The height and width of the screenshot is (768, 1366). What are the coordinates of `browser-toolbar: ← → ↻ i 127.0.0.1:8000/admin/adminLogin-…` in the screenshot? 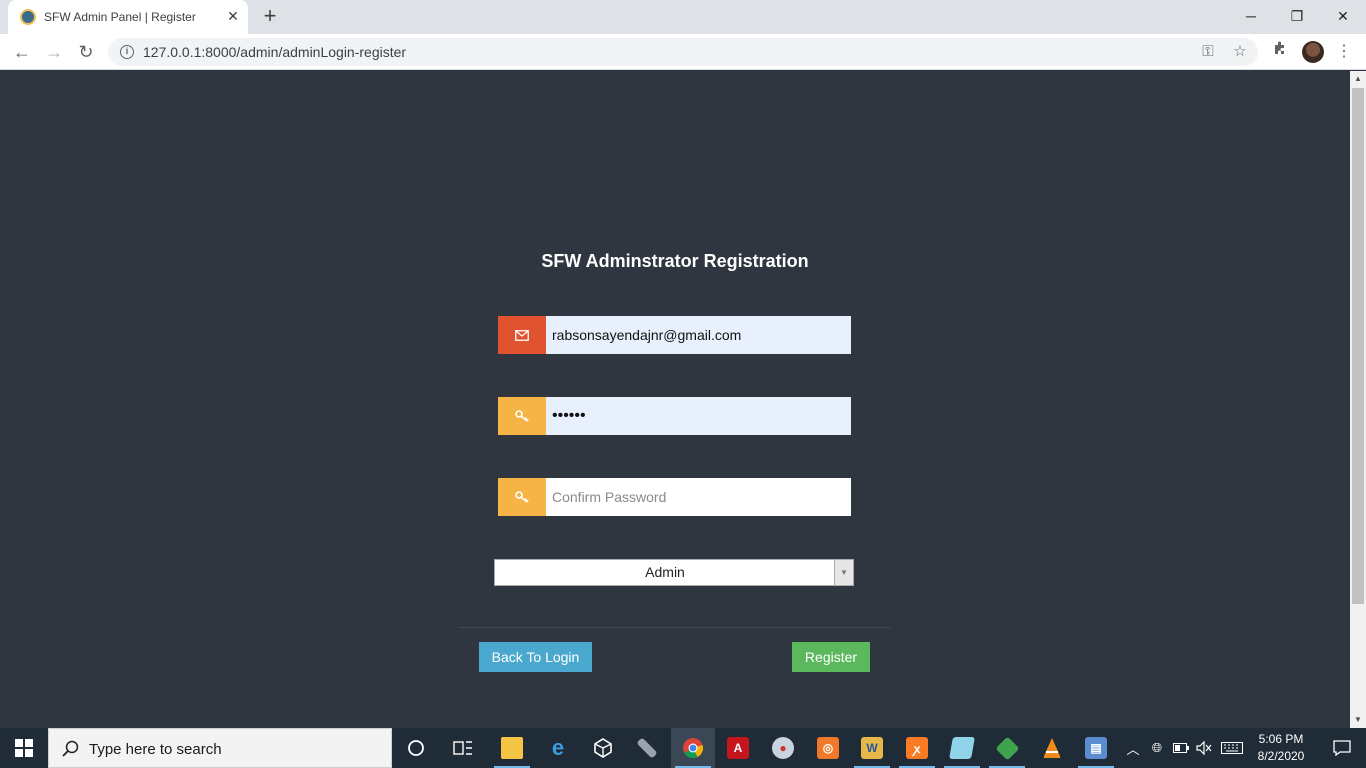 It's located at (683, 52).